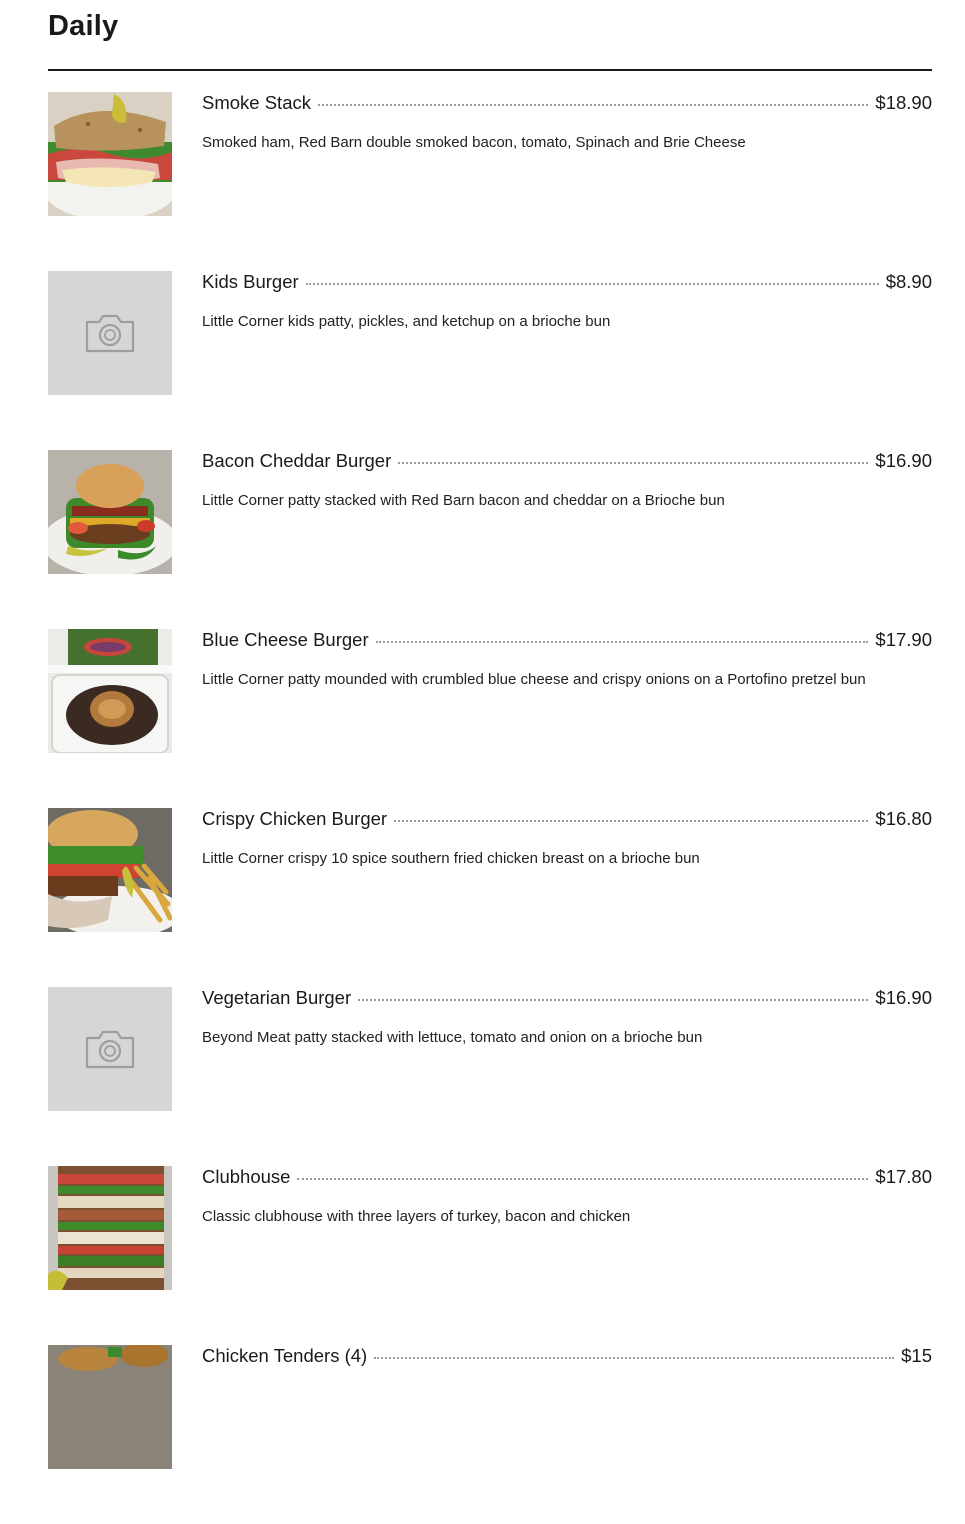 The width and height of the screenshot is (965, 1524). I want to click on item-price: $17.90, so click(903, 639).